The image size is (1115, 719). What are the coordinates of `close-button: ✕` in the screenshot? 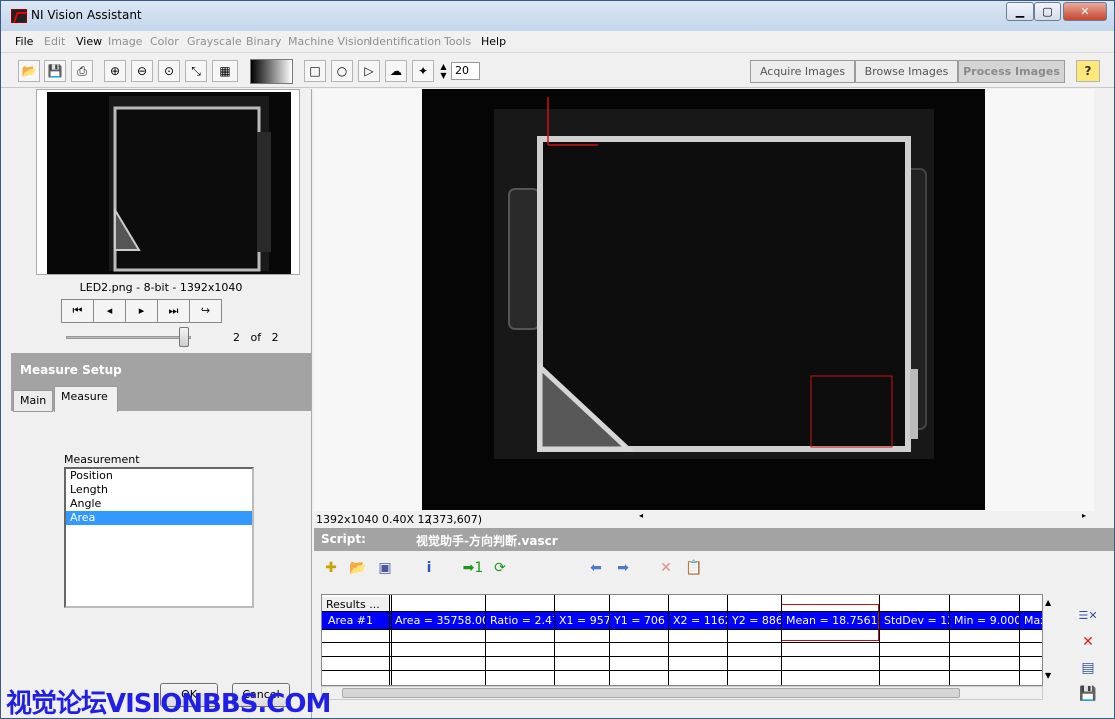 It's located at (1085, 11).